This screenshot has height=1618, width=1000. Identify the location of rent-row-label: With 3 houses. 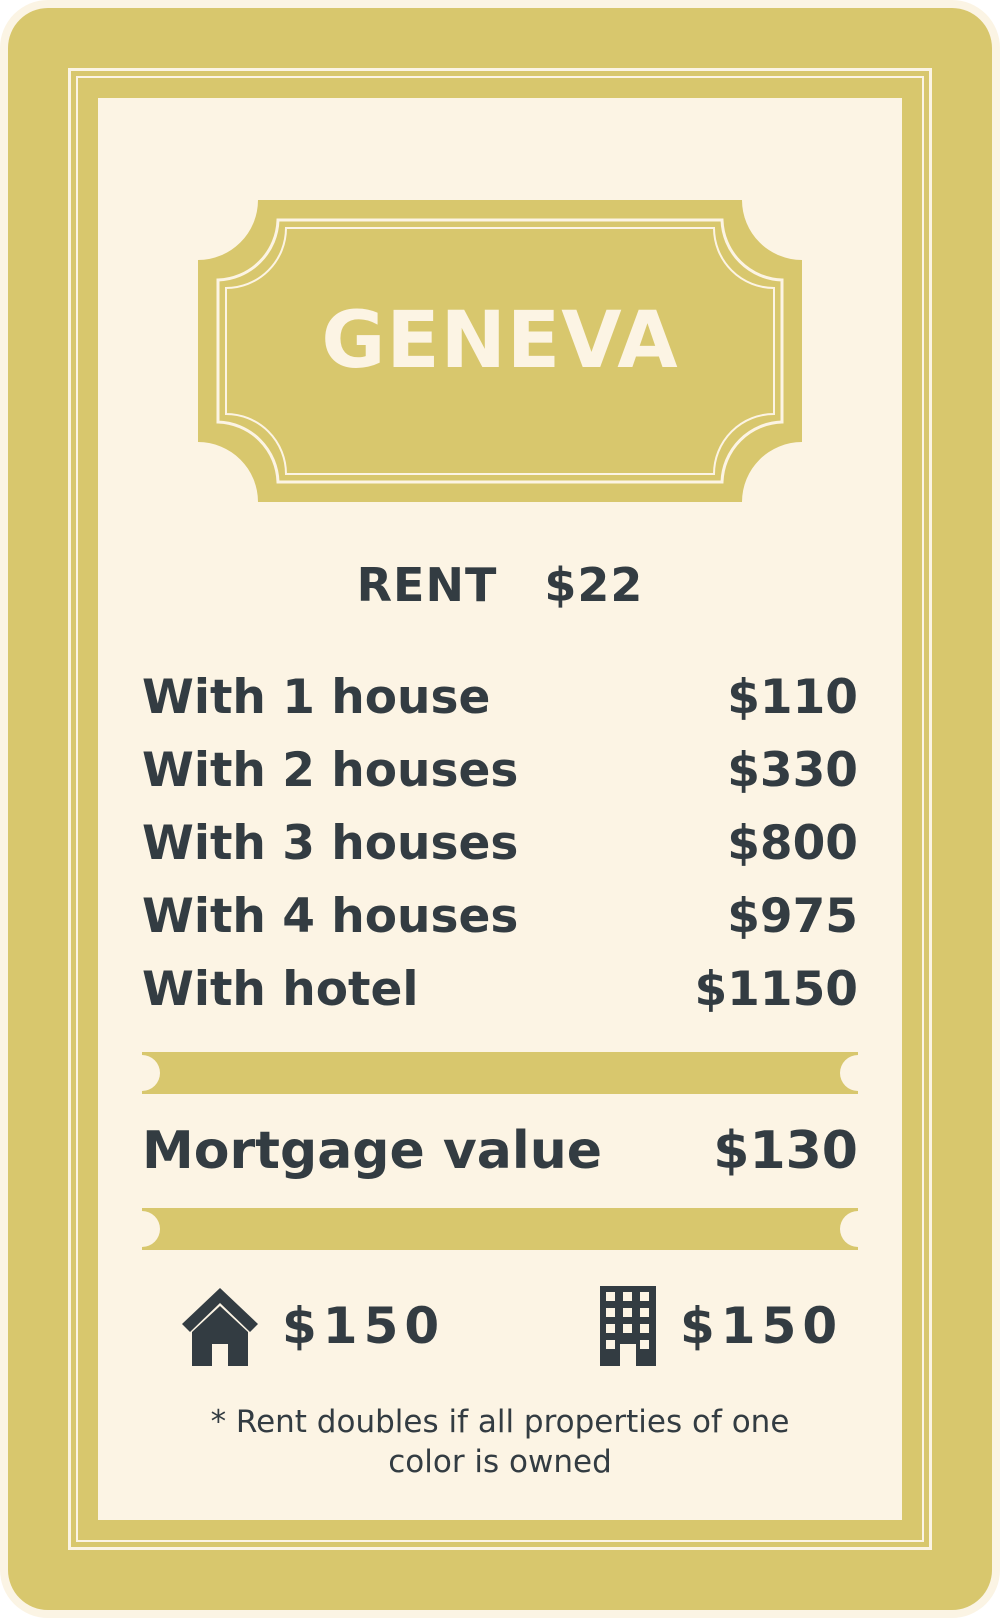
(330, 843).